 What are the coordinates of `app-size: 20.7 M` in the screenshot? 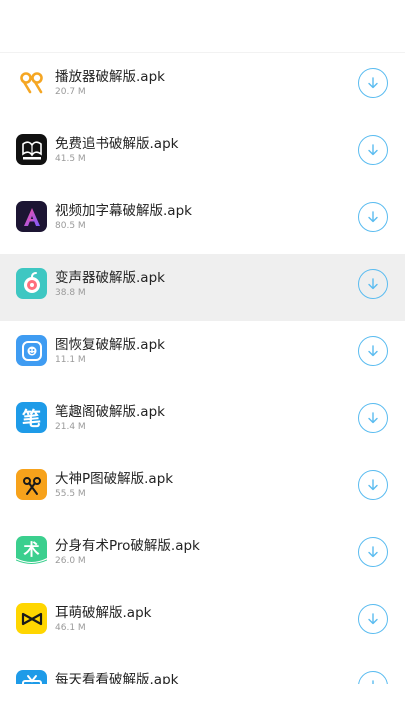 It's located at (70, 92).